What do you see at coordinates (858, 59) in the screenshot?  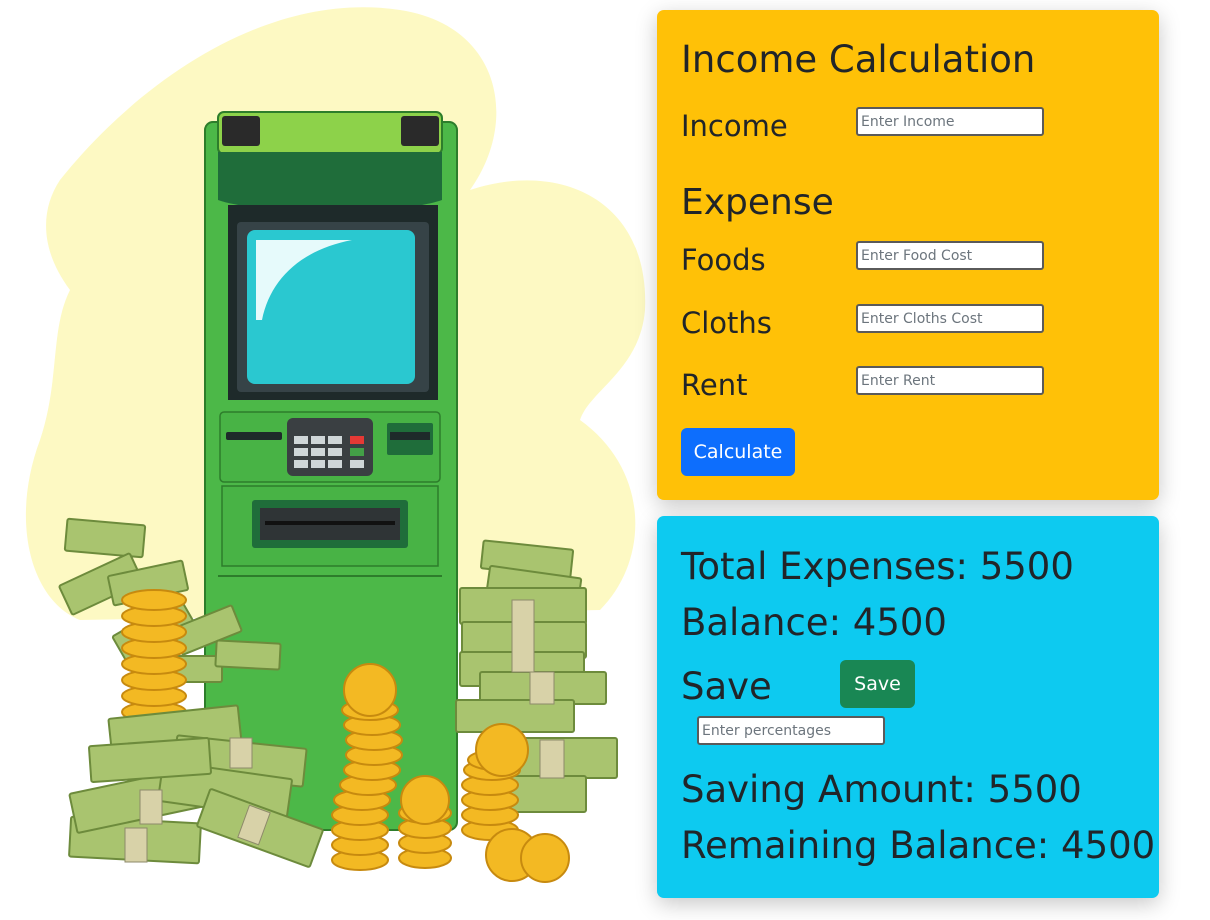 I see `income-calculation-title: Income Calculation` at bounding box center [858, 59].